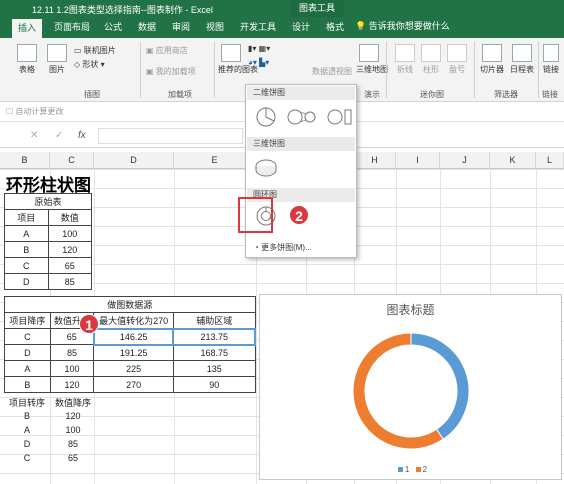 The height and width of the screenshot is (484, 564). I want to click on column-header-d: D, so click(134, 160).